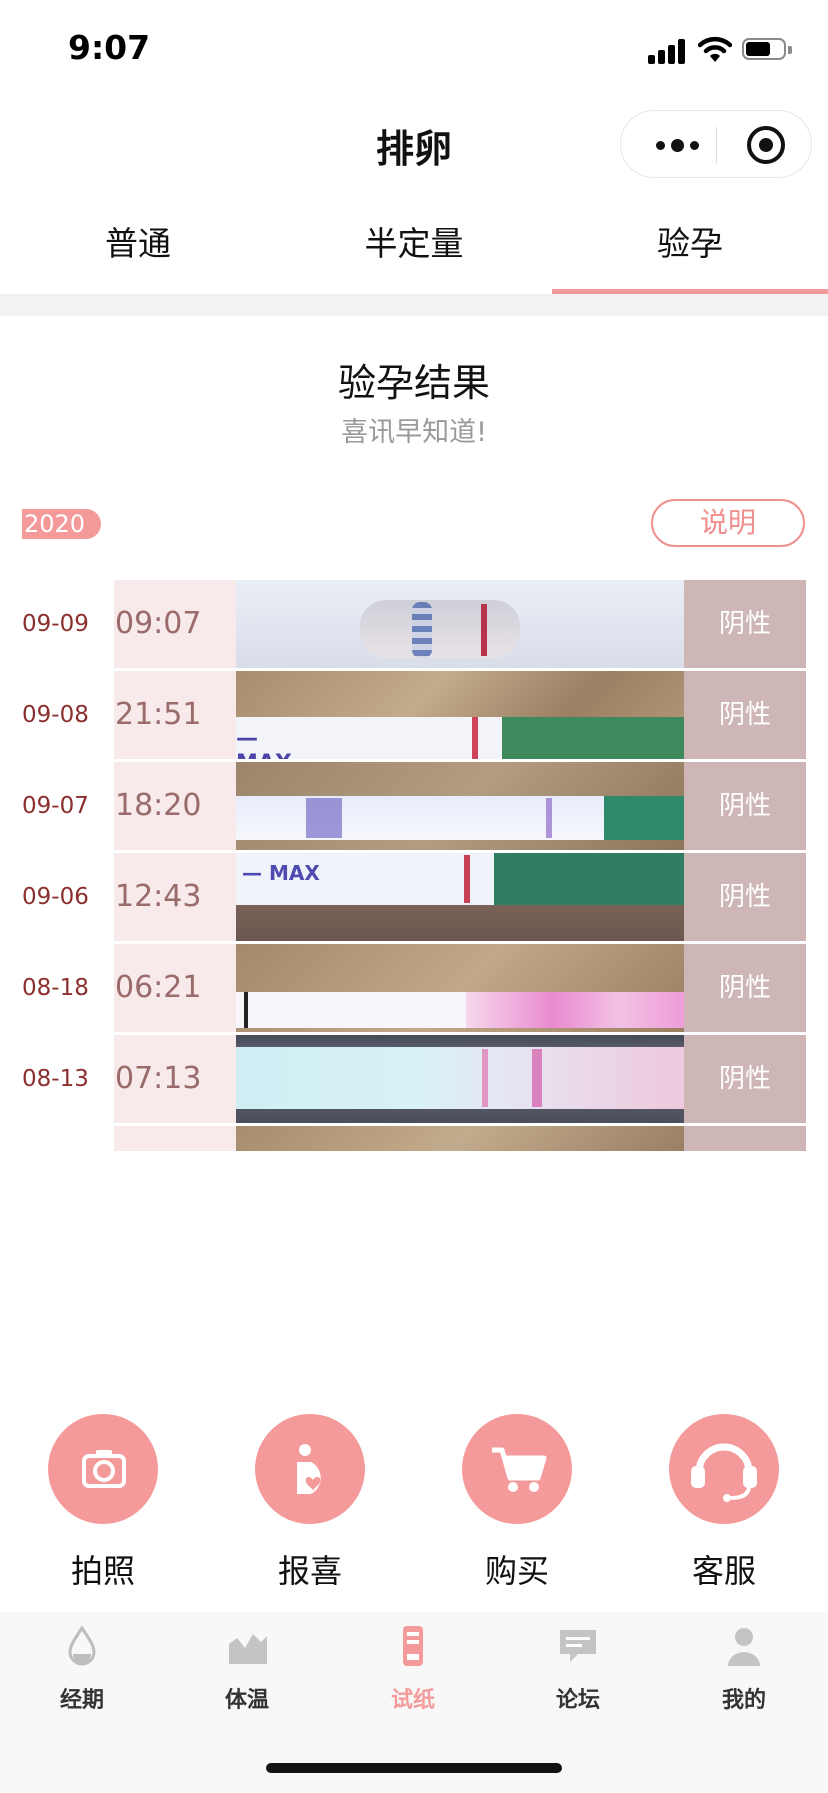 The image size is (828, 1793). What do you see at coordinates (668, 51) in the screenshot?
I see `signal-icon` at bounding box center [668, 51].